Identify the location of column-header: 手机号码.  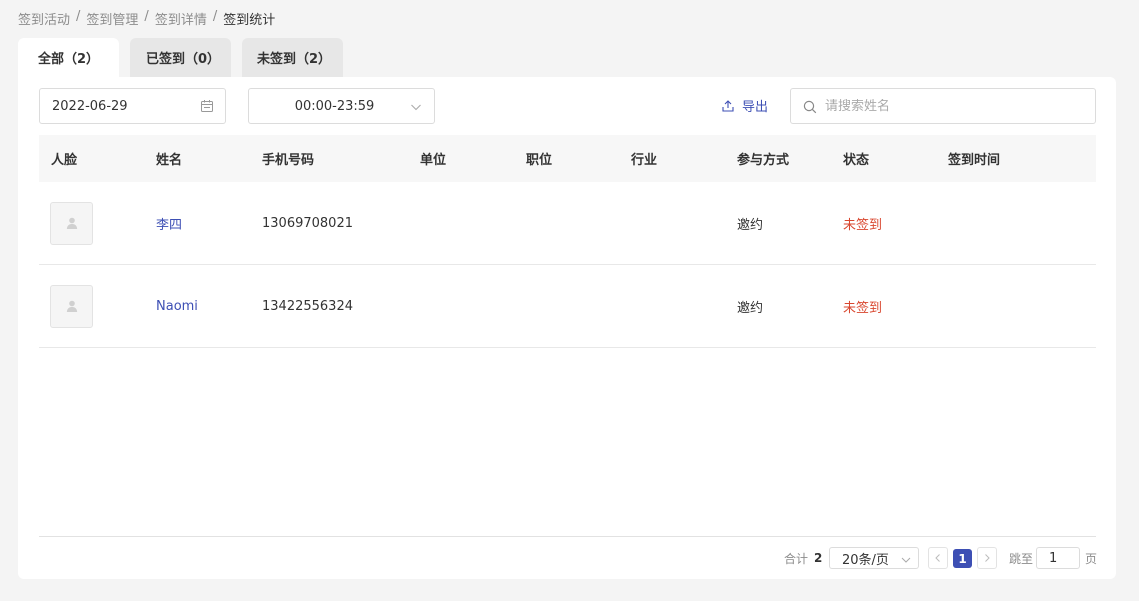
(288, 160).